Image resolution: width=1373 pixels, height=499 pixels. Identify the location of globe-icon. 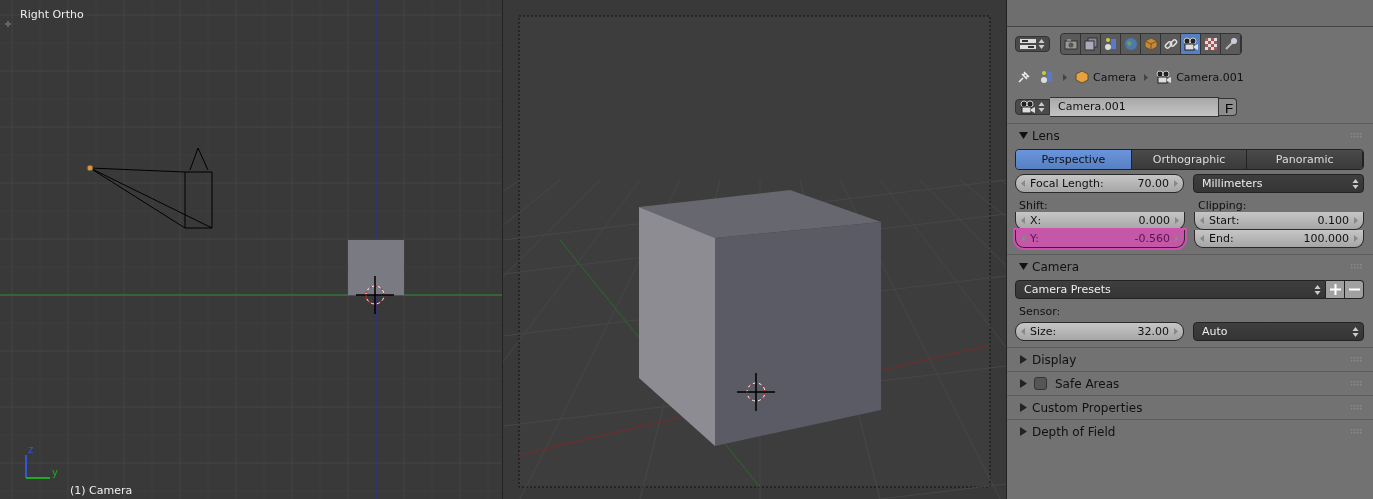
(1130, 44).